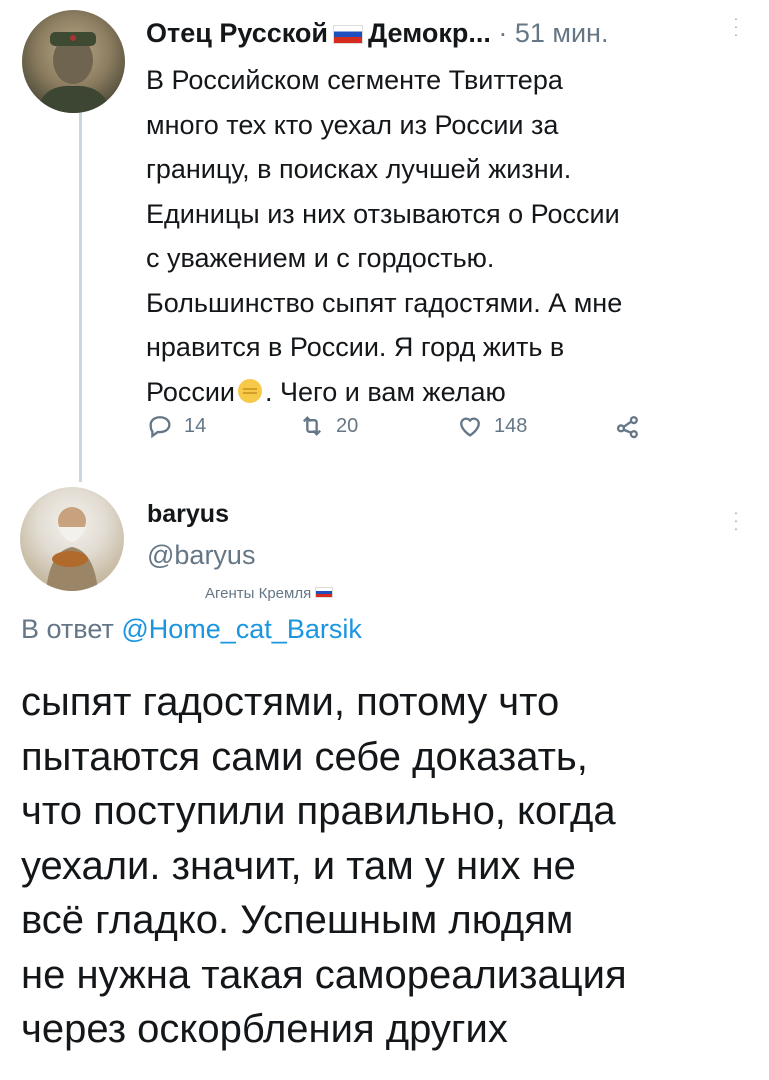 The width and height of the screenshot is (769, 1080). Describe the element at coordinates (241, 629) in the screenshot. I see `reply-to-handle-link: @Home_cat_Barsik` at that location.